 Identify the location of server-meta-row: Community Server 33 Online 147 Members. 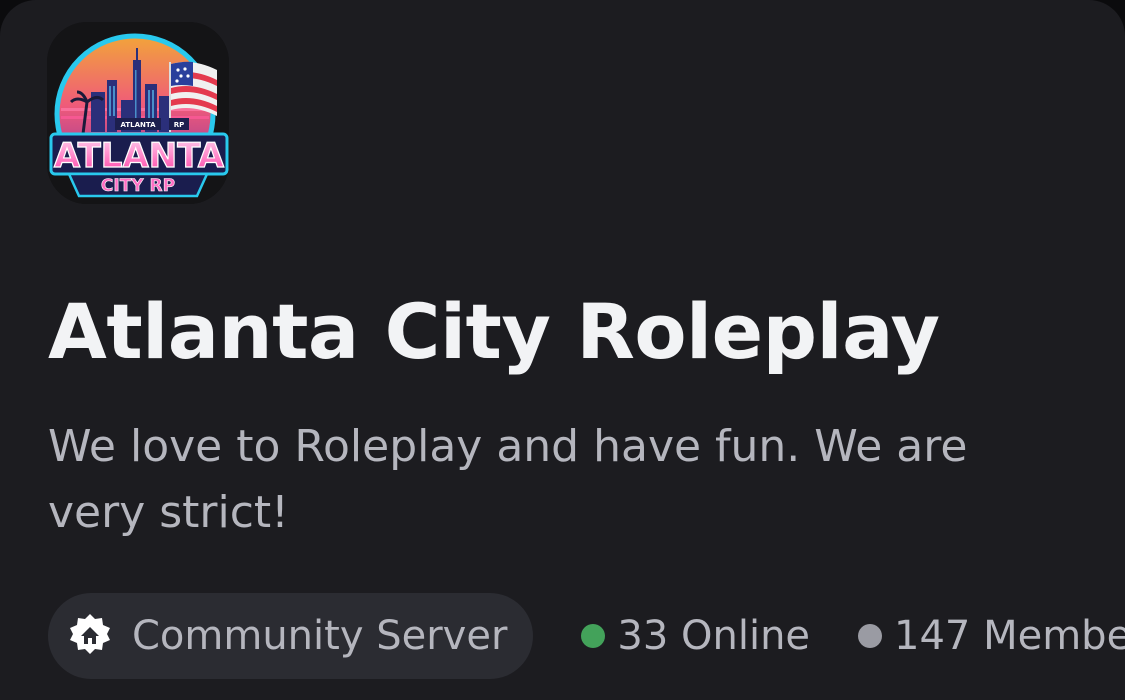
(586, 636).